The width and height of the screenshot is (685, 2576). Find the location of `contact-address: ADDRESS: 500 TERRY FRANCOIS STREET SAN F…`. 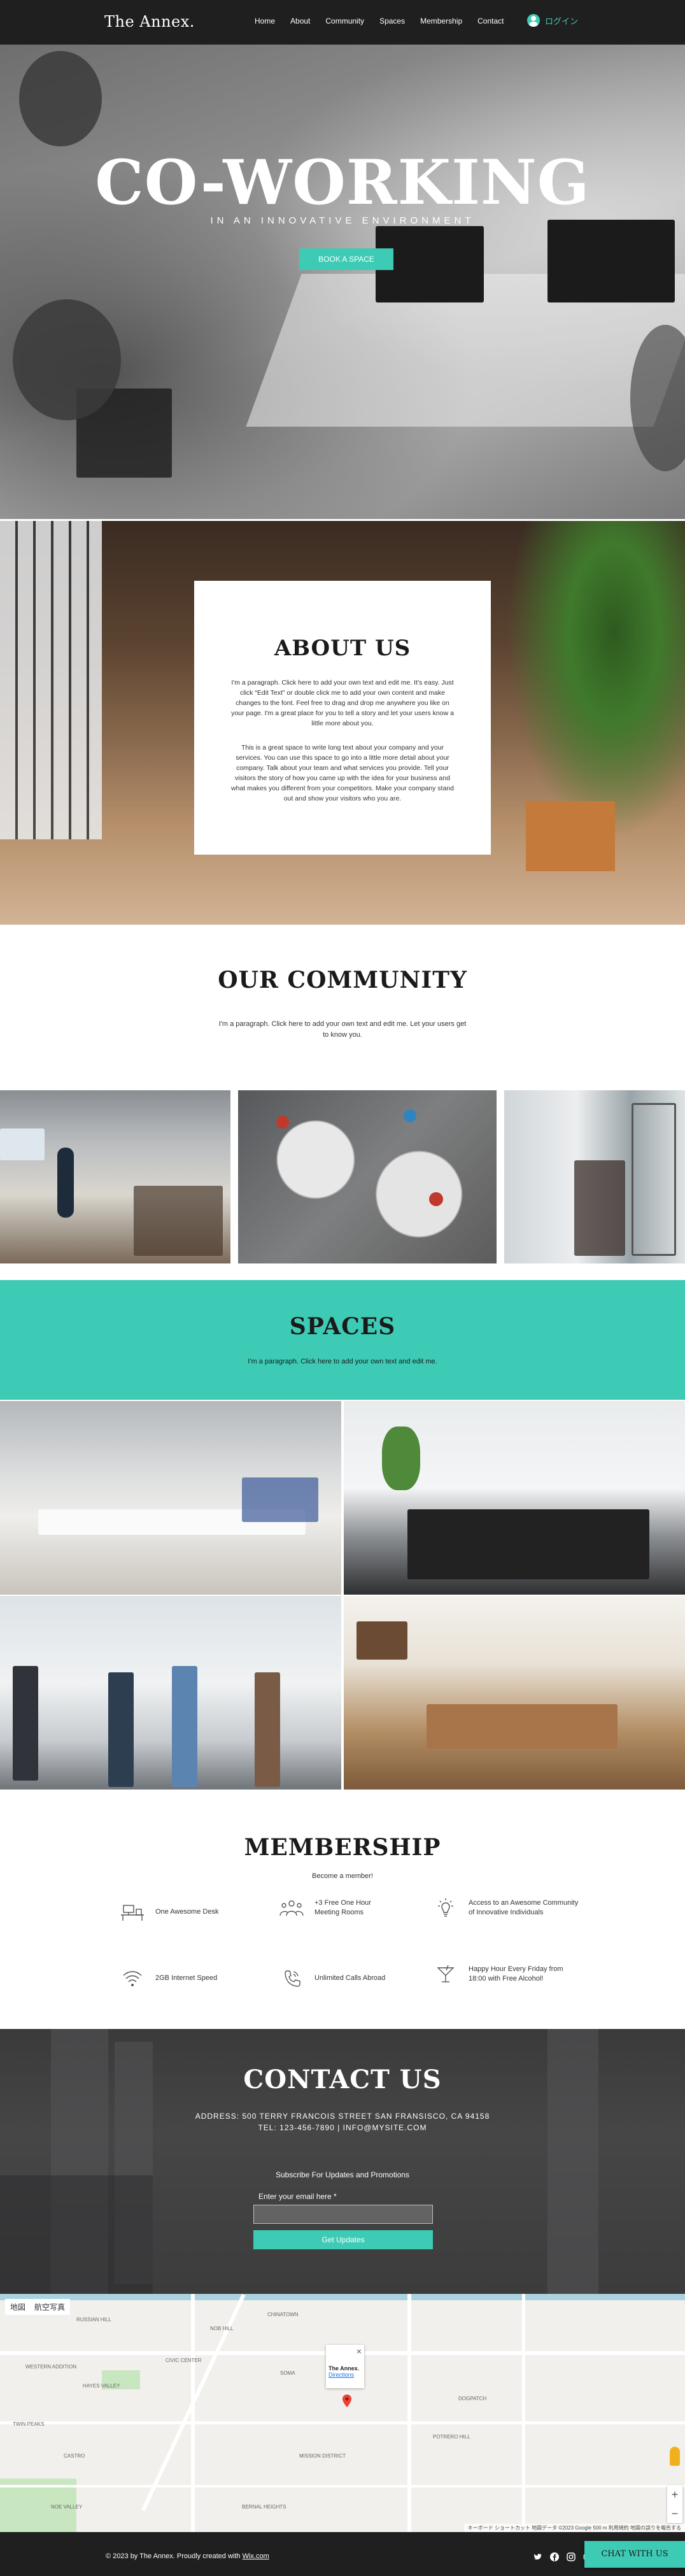

contact-address: ADDRESS: 500 TERRY FRANCOIS STREET SAN F… is located at coordinates (342, 2116).